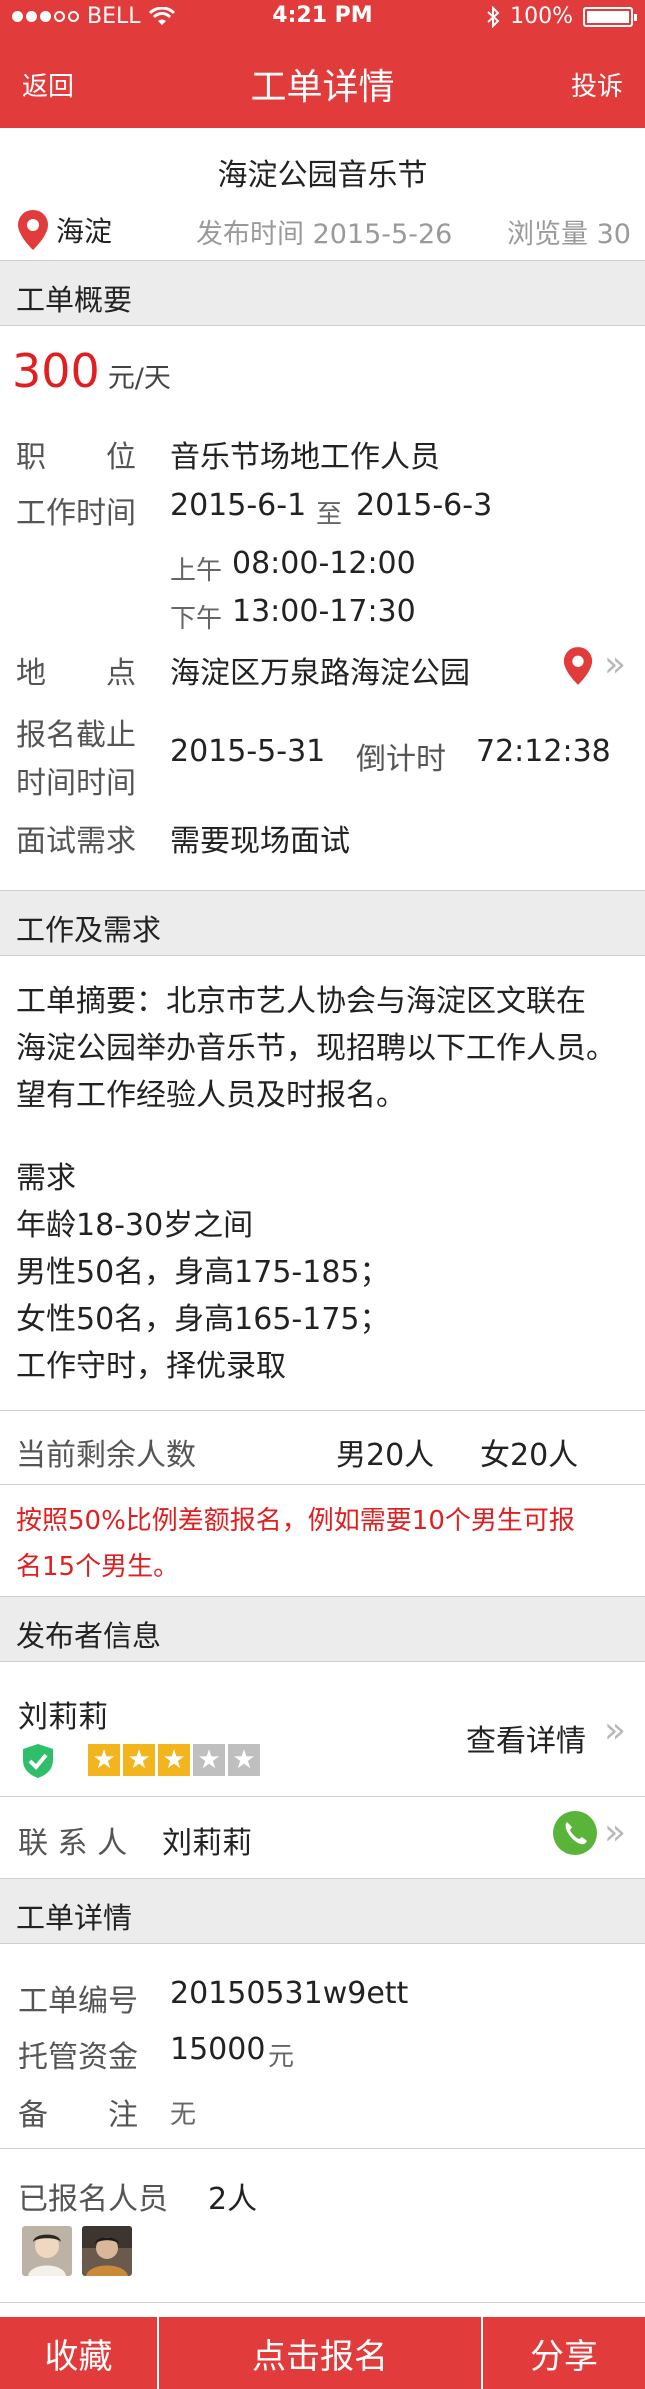 The height and width of the screenshot is (2389, 645). I want to click on address-value: 海淀区万泉路海淀公园, so click(320, 670).